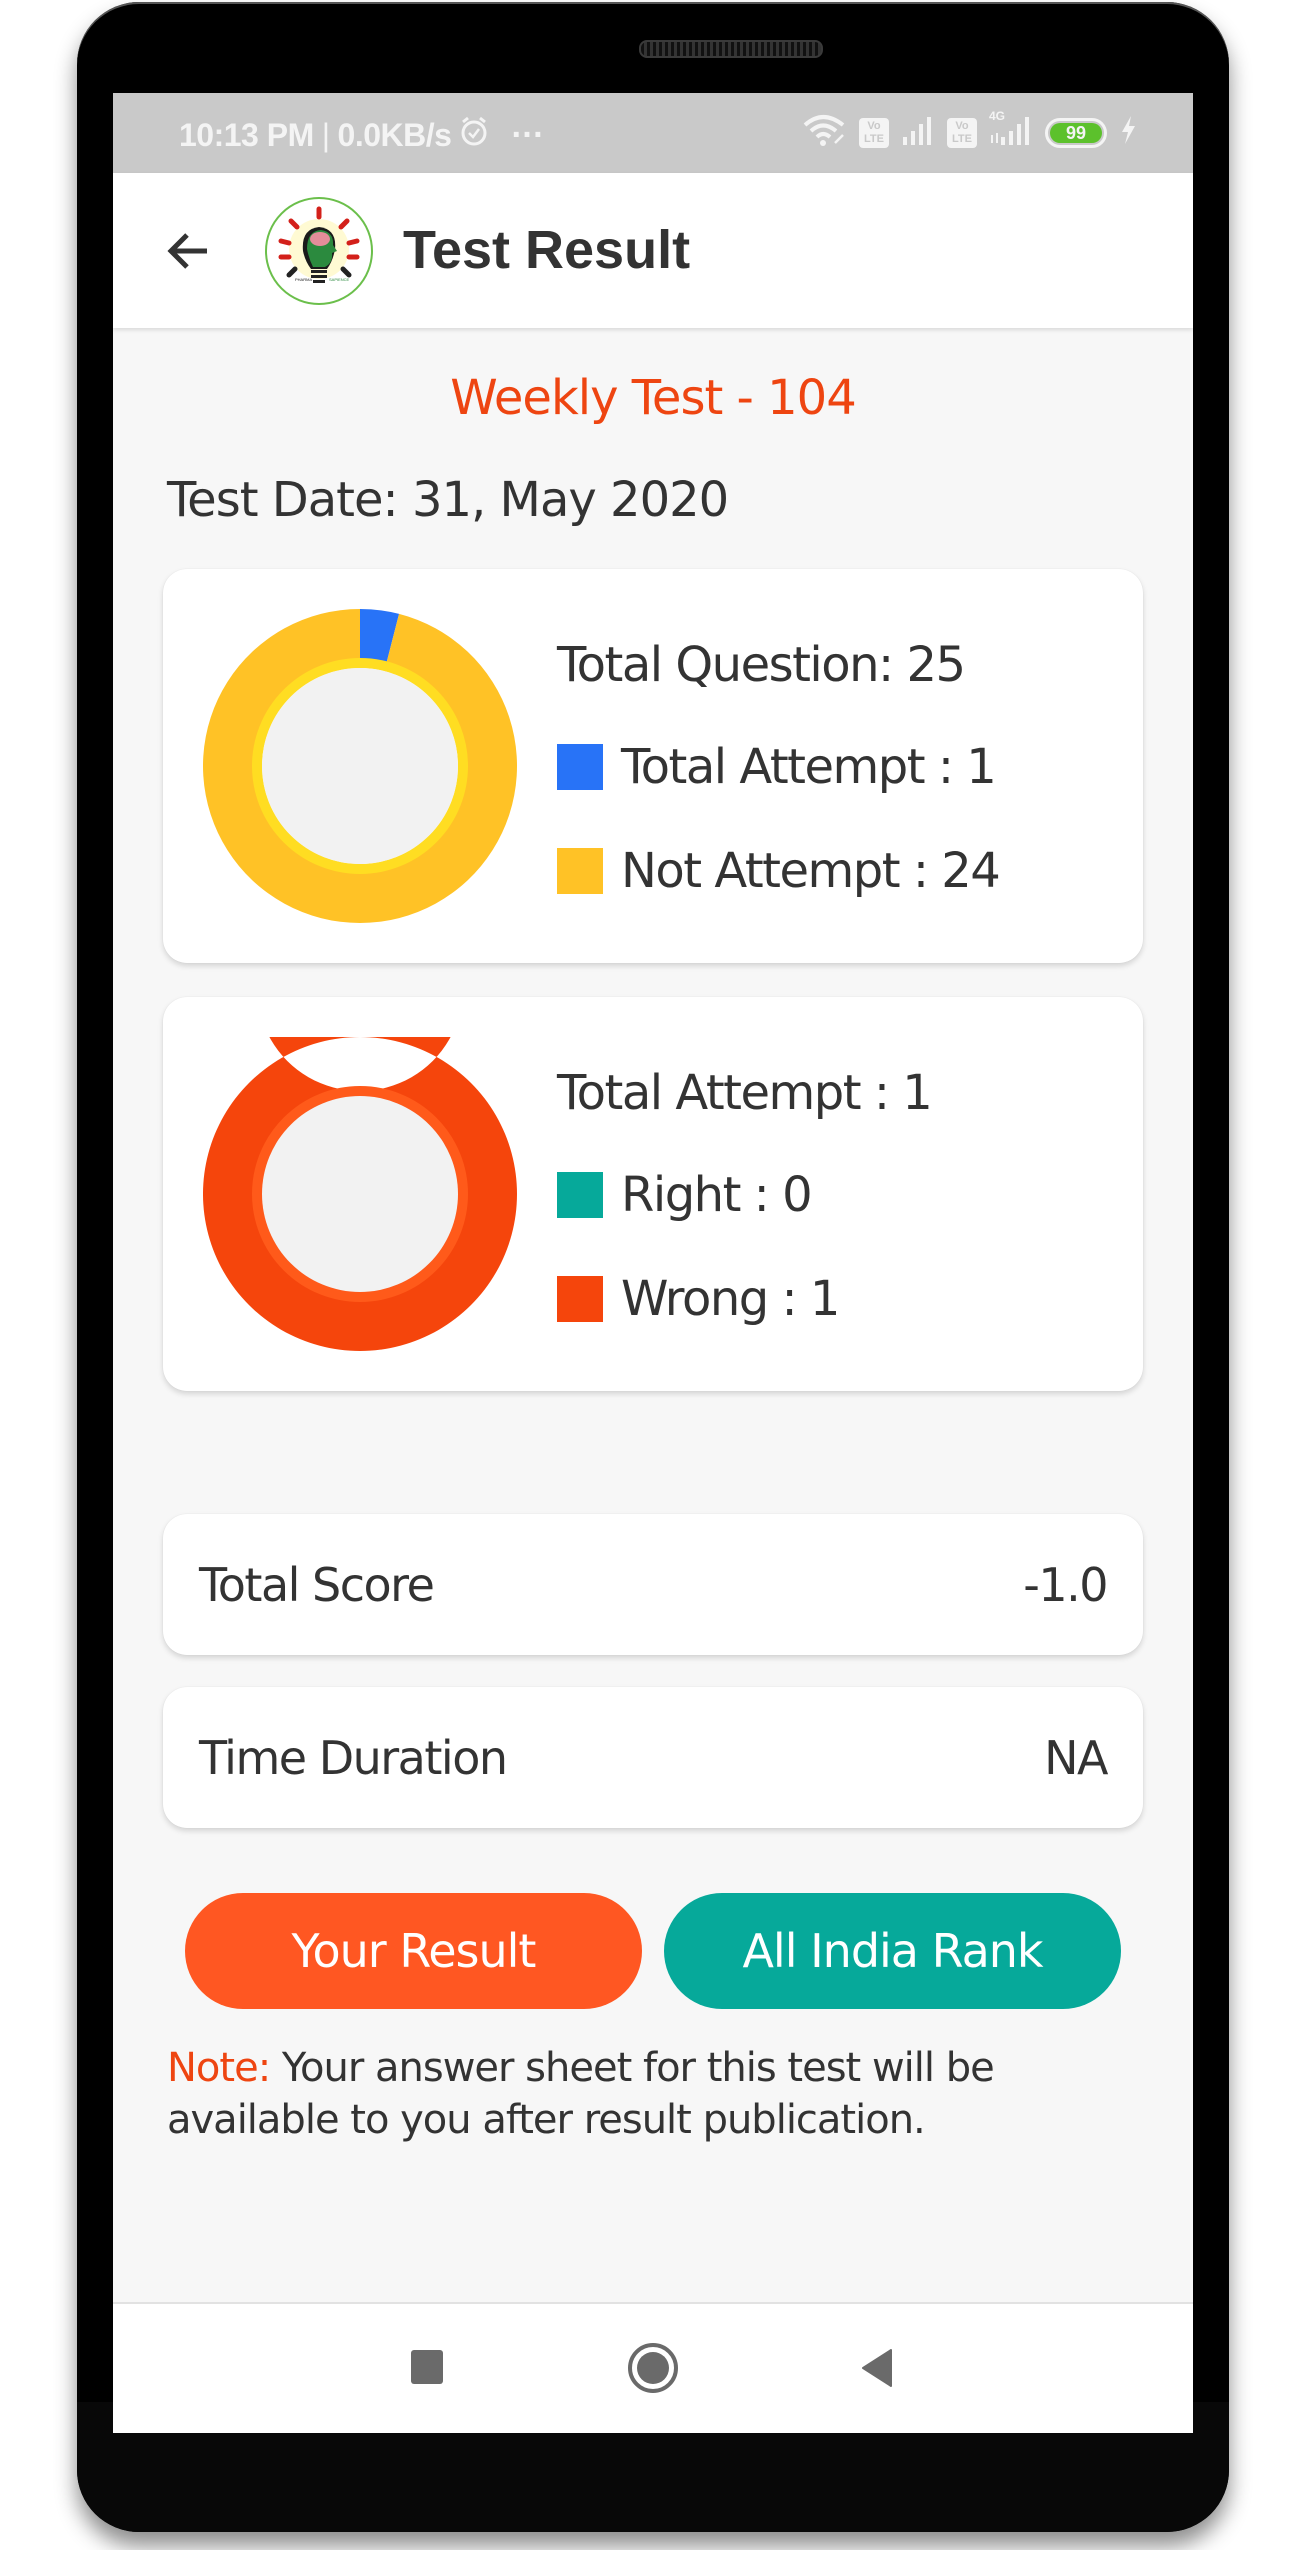  I want to click on legend-swatch-yellow, so click(580, 871).